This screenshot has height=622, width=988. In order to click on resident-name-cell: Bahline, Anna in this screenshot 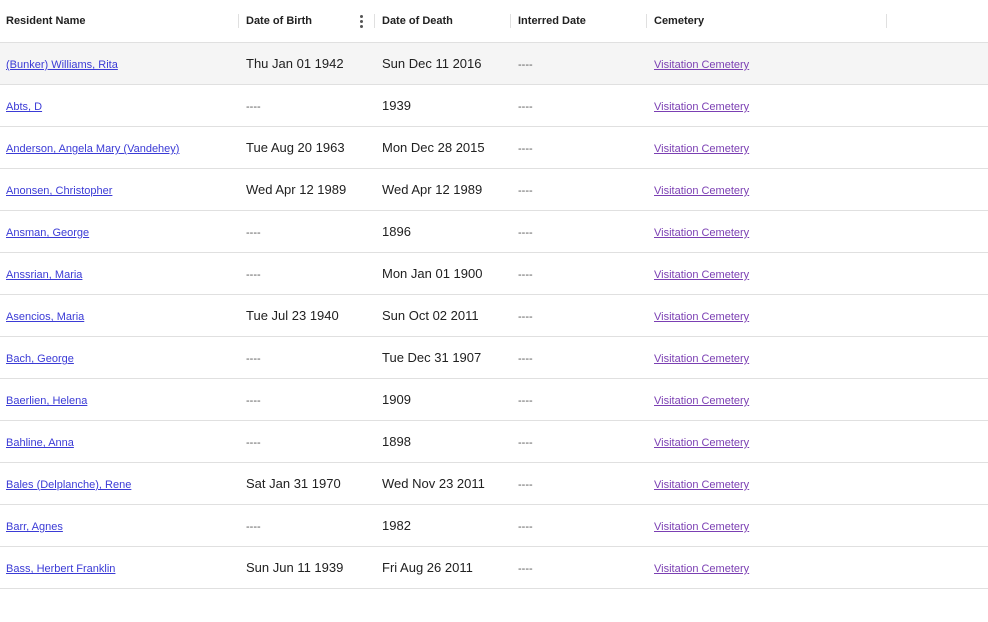, I will do `click(40, 441)`.